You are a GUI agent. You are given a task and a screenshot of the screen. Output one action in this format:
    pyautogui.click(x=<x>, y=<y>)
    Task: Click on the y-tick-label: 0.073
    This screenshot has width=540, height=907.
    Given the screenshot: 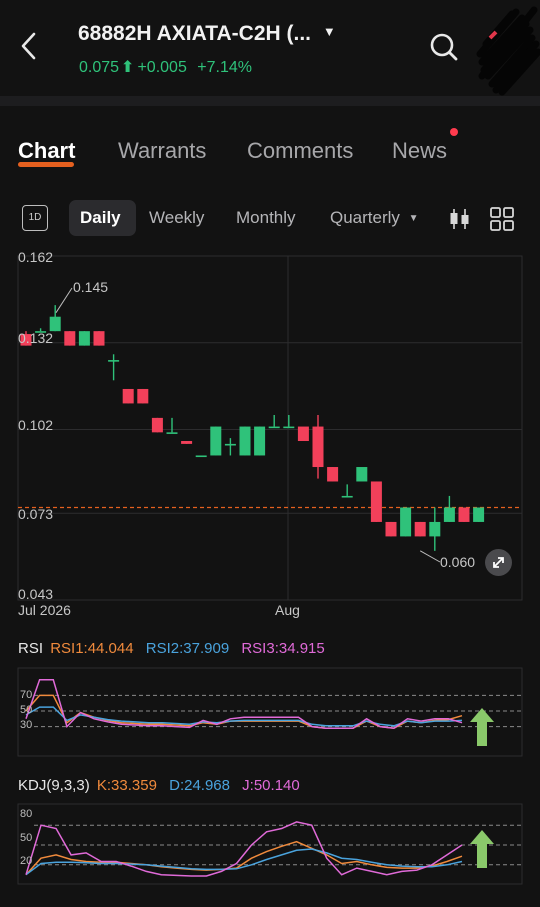 What is the action you would take?
    pyautogui.click(x=36, y=514)
    